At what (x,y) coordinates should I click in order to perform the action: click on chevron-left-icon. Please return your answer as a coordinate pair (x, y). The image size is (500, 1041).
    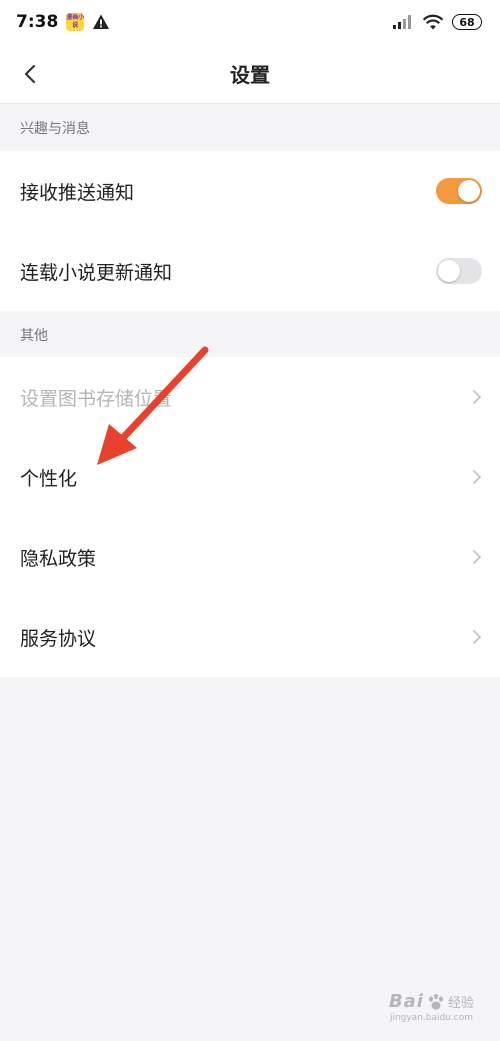
    Looking at the image, I should click on (30, 74).